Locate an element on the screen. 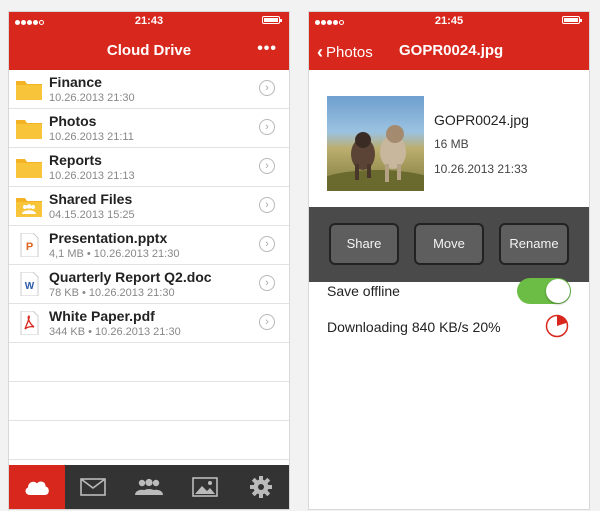  share-button: Share is located at coordinates (364, 244).